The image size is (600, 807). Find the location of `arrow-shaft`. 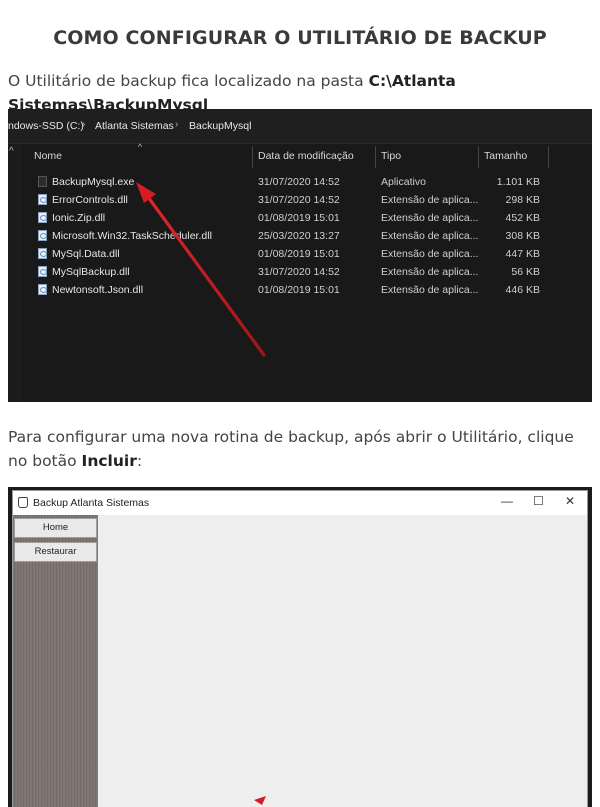

arrow-shaft is located at coordinates (206, 276).